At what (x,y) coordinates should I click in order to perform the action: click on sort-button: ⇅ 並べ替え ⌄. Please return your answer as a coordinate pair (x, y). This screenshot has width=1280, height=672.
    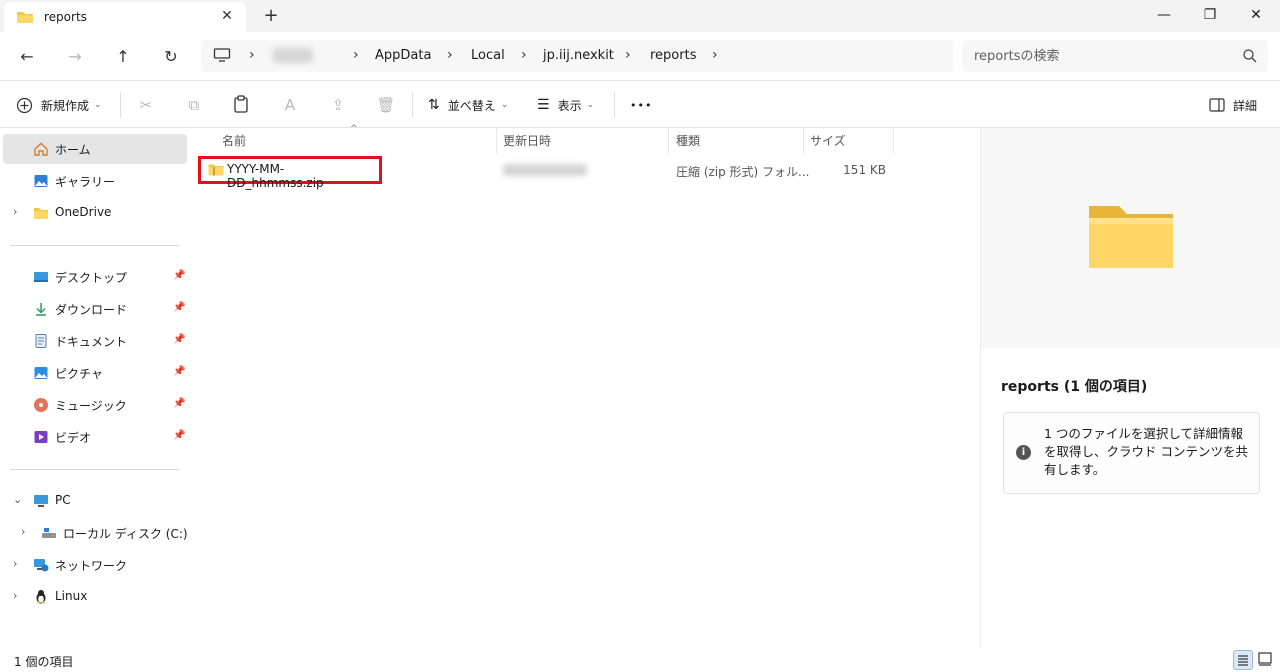
    Looking at the image, I should click on (468, 105).